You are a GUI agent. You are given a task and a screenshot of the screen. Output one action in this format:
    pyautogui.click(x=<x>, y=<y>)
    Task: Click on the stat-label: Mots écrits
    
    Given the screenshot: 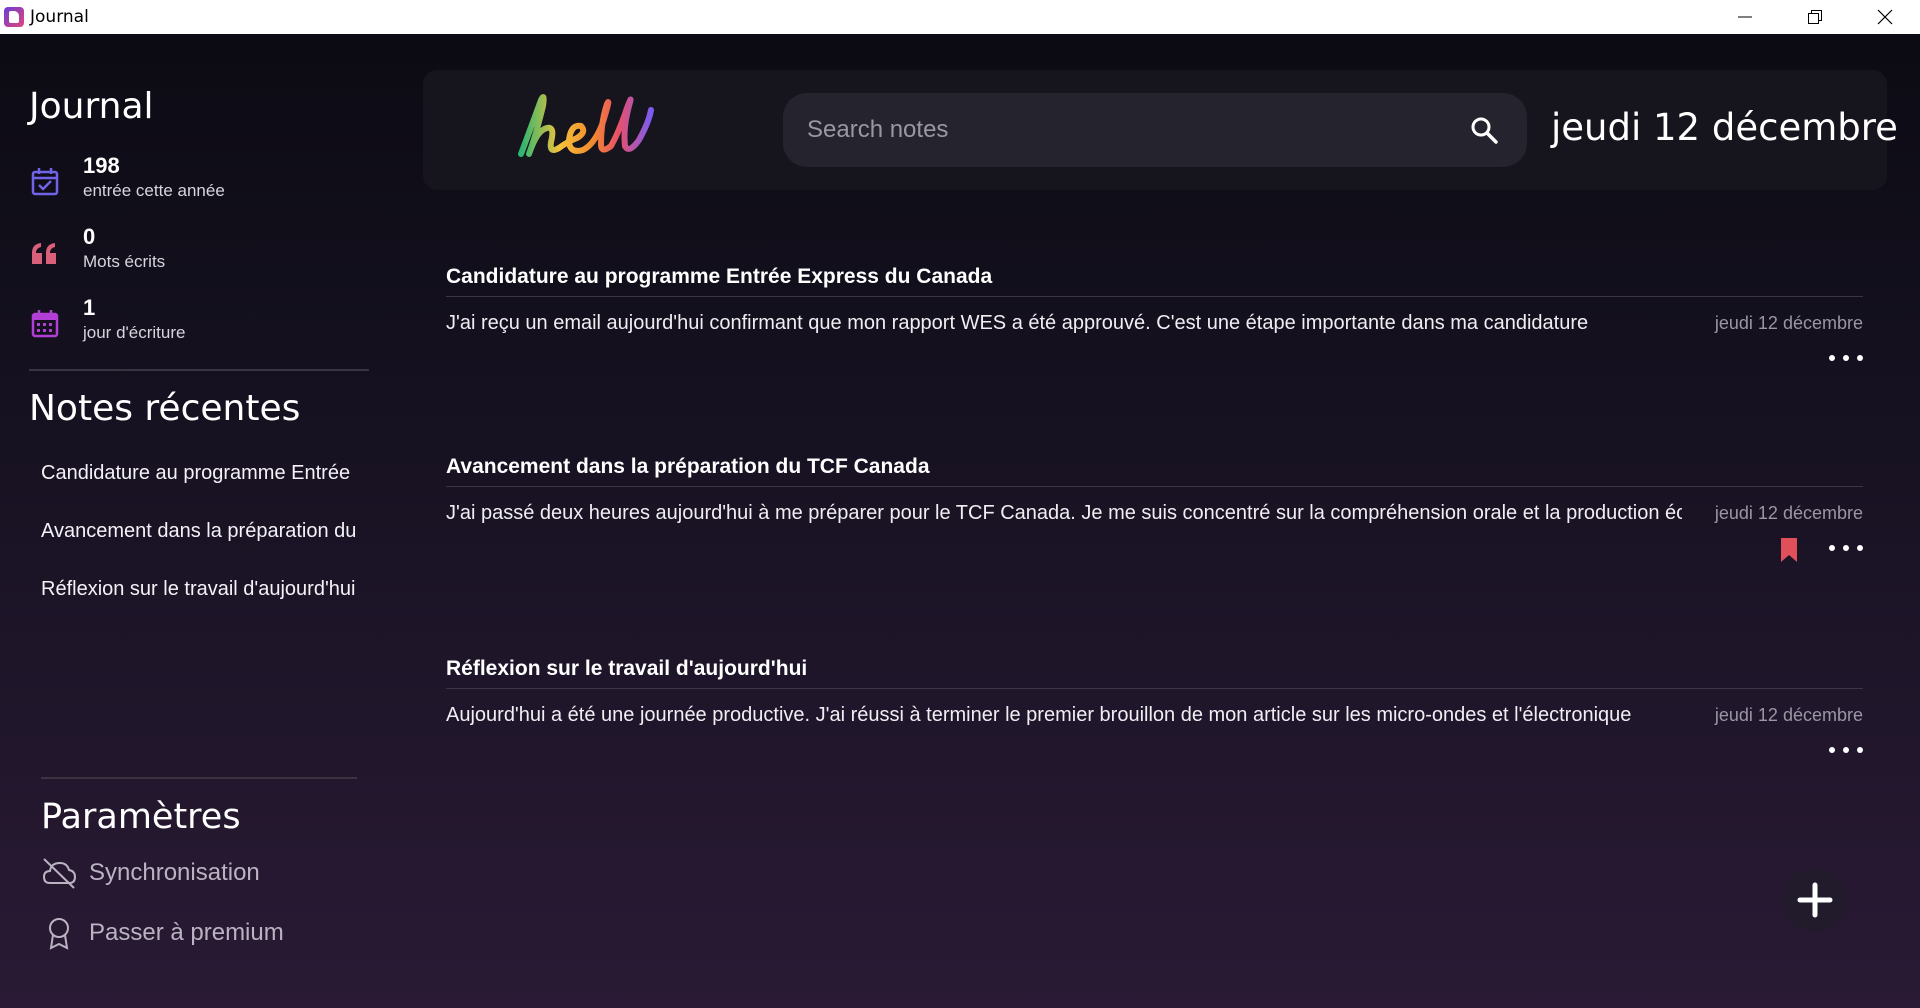 What is the action you would take?
    pyautogui.click(x=124, y=261)
    